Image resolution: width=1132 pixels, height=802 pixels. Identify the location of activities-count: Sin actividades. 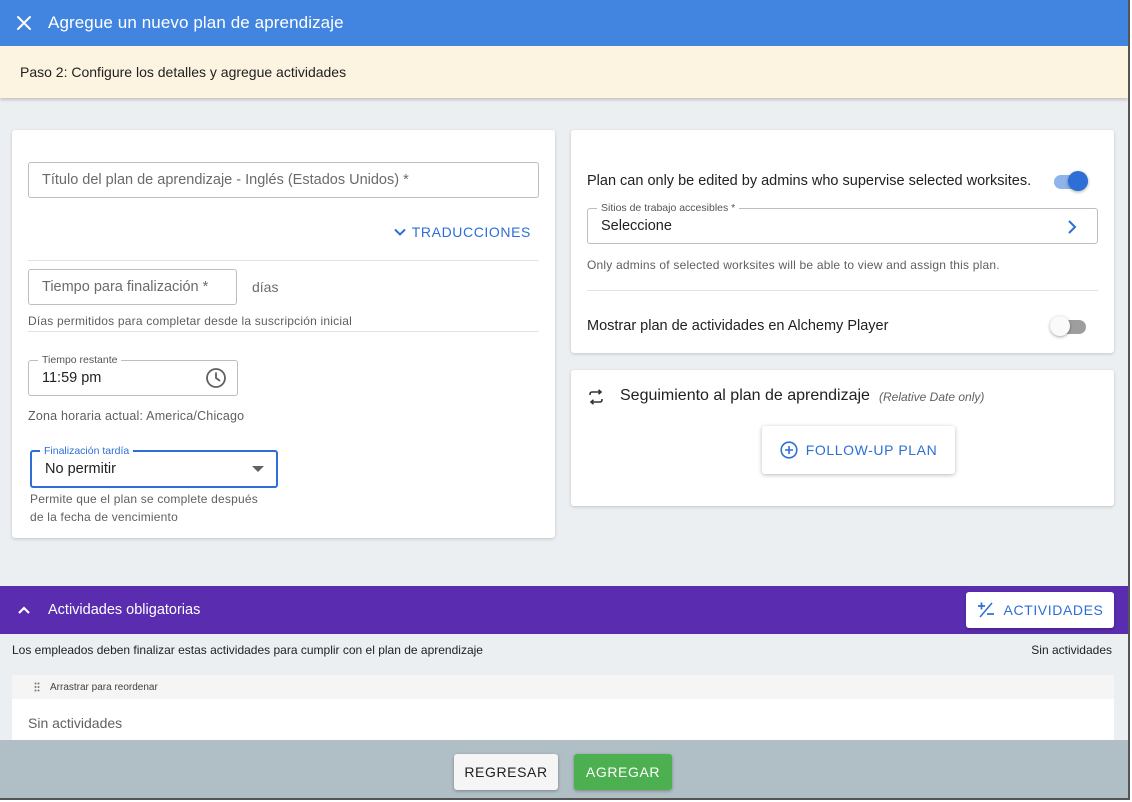
(1071, 650).